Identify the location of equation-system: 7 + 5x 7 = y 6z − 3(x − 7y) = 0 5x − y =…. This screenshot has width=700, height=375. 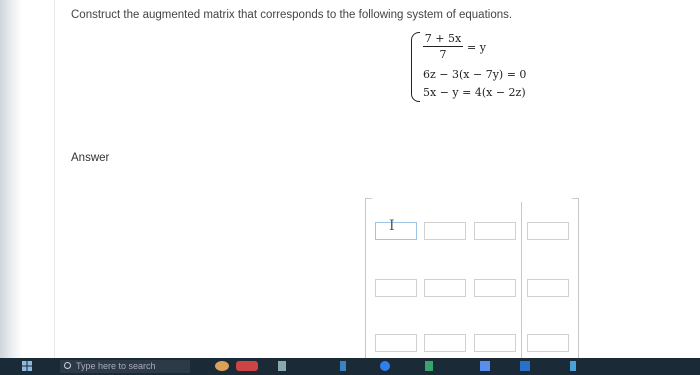
(486, 68).